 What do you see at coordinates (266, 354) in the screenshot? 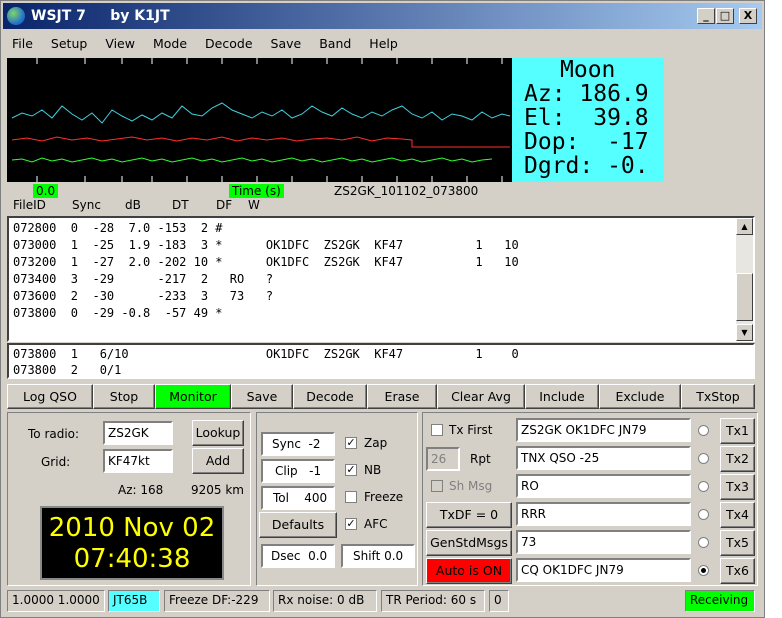
I see `average-line: 073800 1 6/10 OK1DFC ZS2GK KF47 1 0` at bounding box center [266, 354].